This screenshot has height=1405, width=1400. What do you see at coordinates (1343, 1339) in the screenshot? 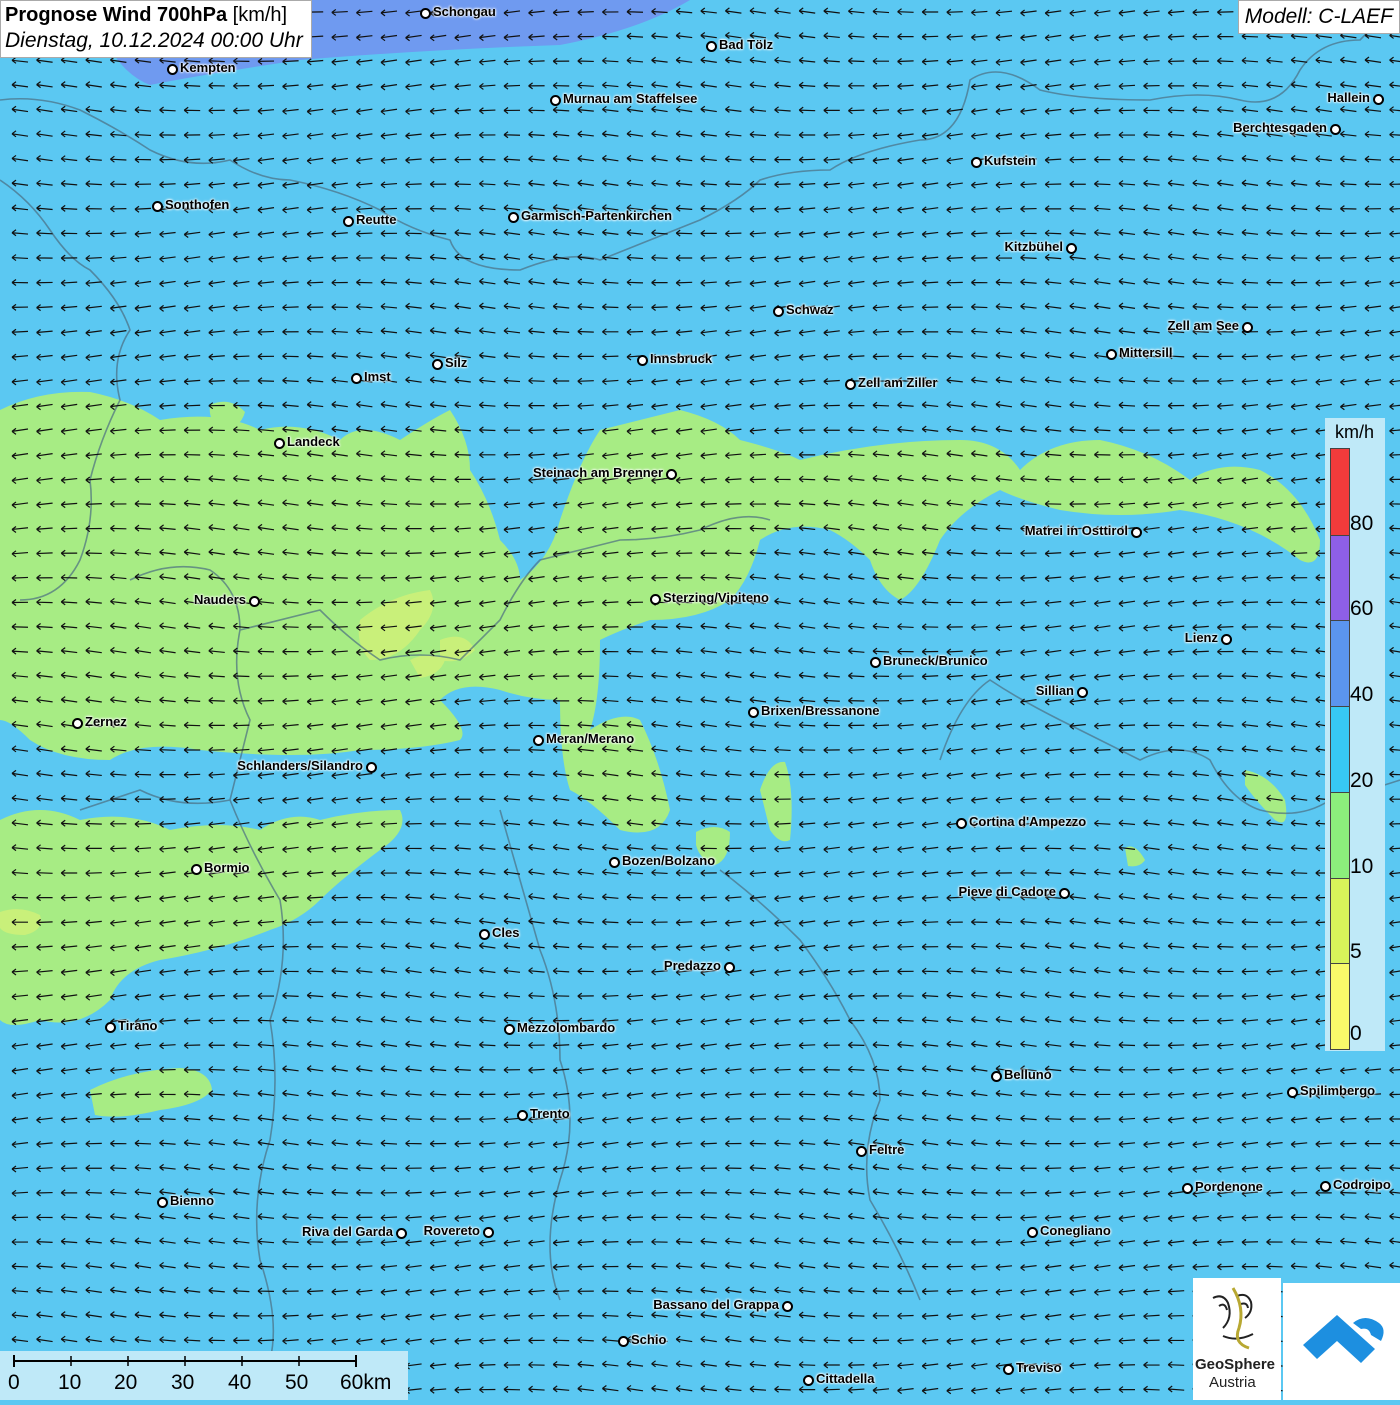
I see `app-logo-mark` at bounding box center [1343, 1339].